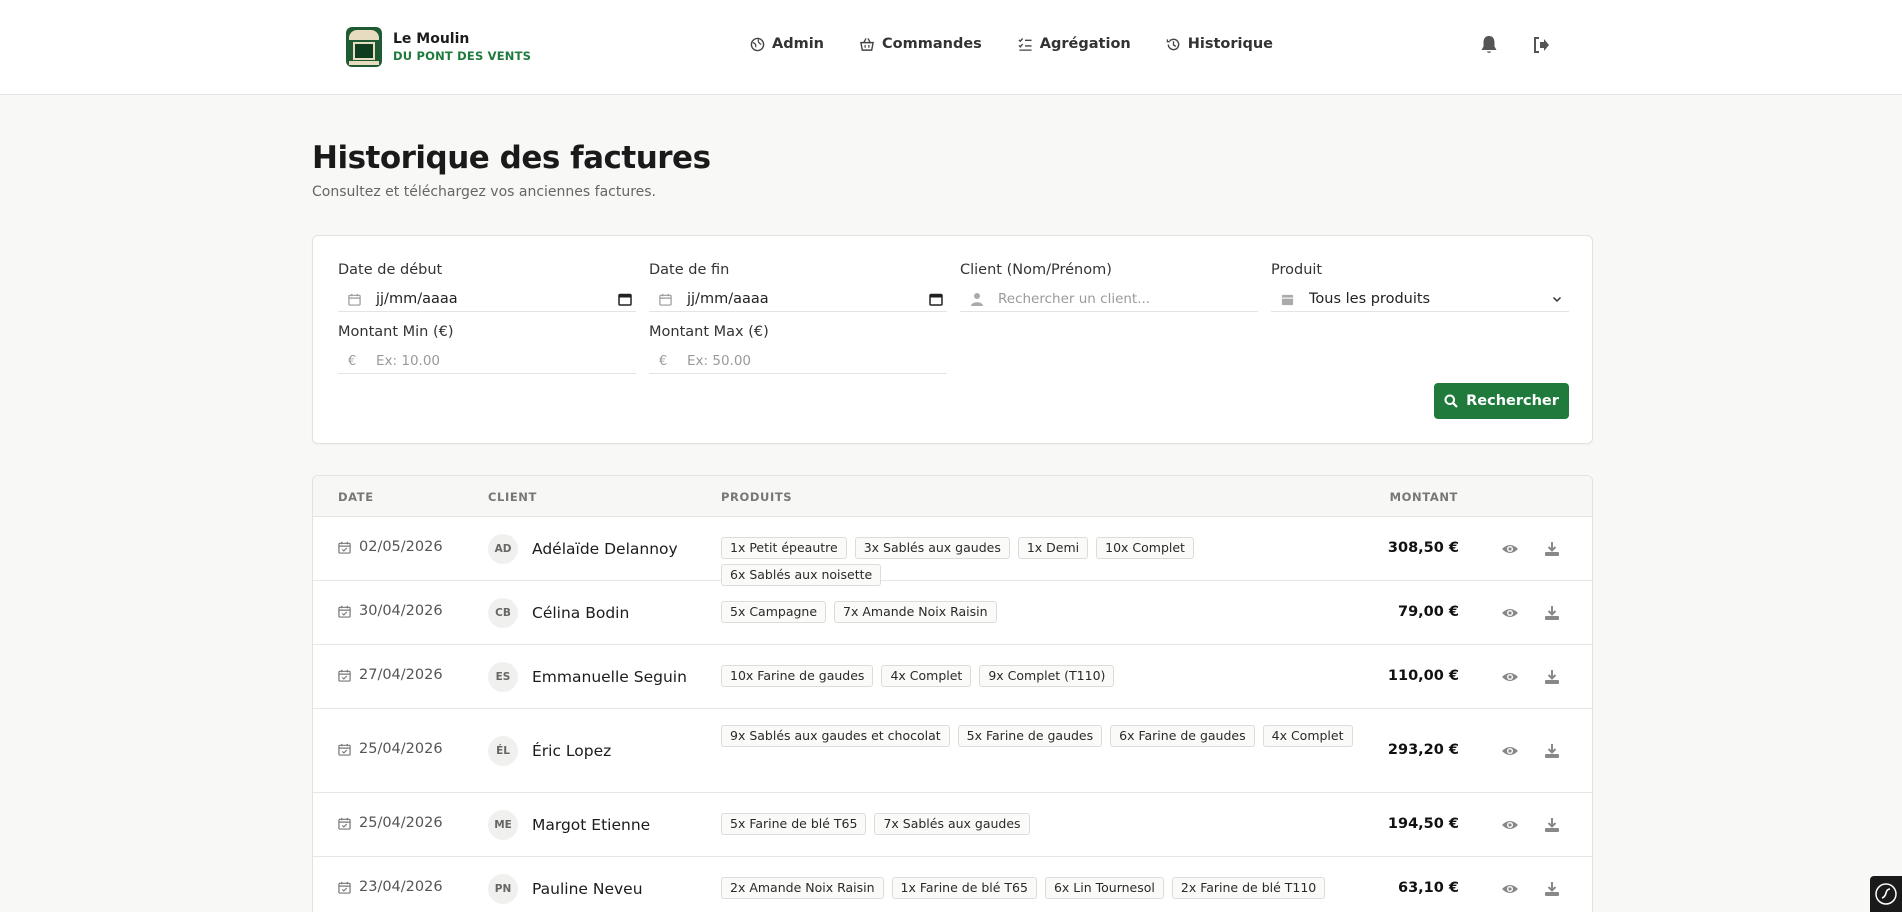  Describe the element at coordinates (503, 889) in the screenshot. I see `avatar: PN` at that location.